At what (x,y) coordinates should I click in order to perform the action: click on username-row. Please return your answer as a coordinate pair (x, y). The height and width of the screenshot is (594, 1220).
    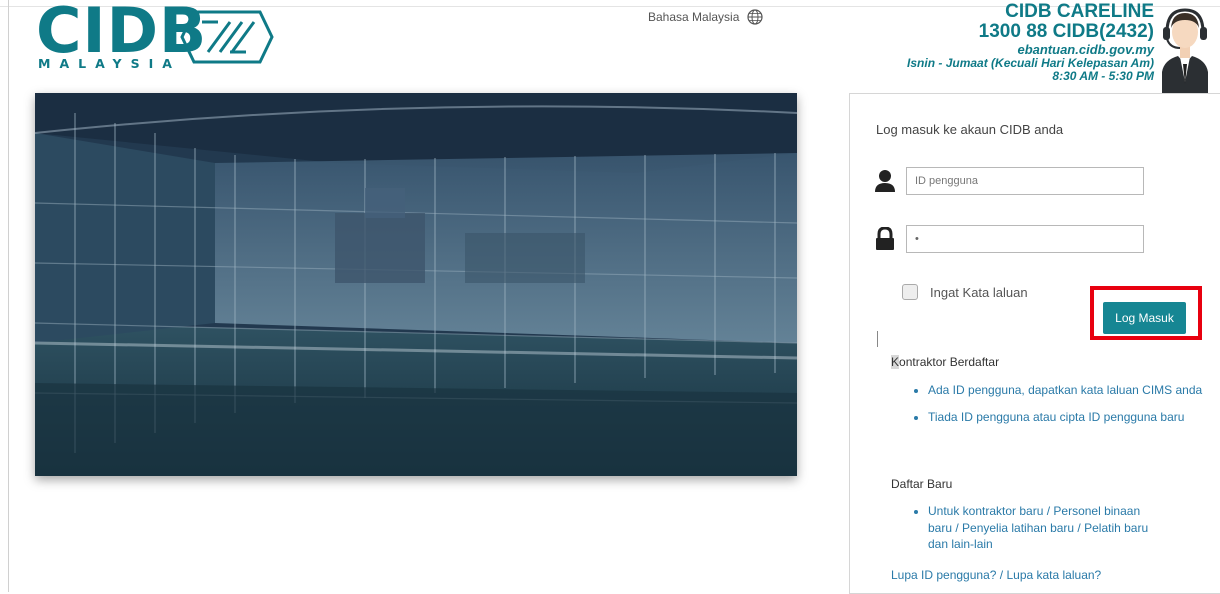
    Looking at the image, I should click on (1009, 181).